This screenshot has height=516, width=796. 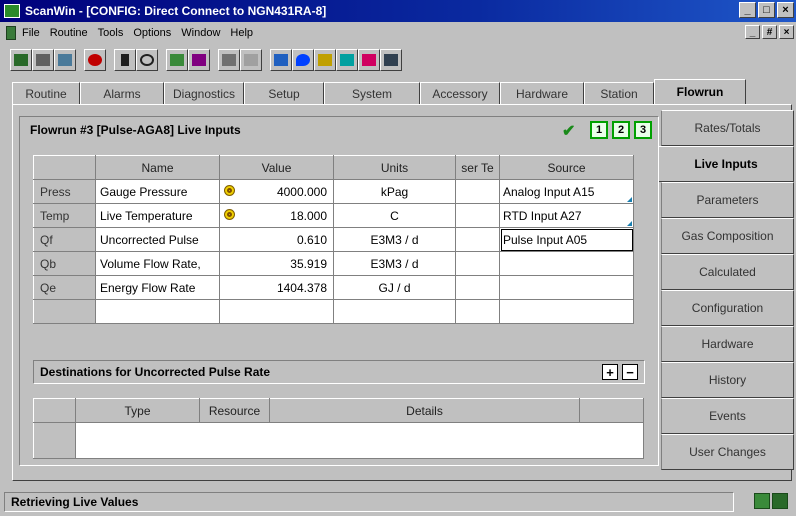 I want to click on column-header: Resource, so click(x=234, y=410).